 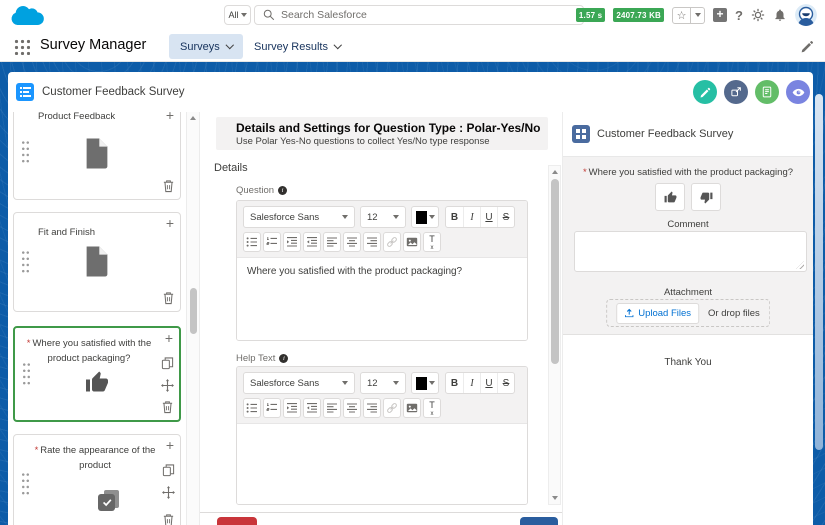 I want to click on notifications-bell-icon, so click(x=780, y=15).